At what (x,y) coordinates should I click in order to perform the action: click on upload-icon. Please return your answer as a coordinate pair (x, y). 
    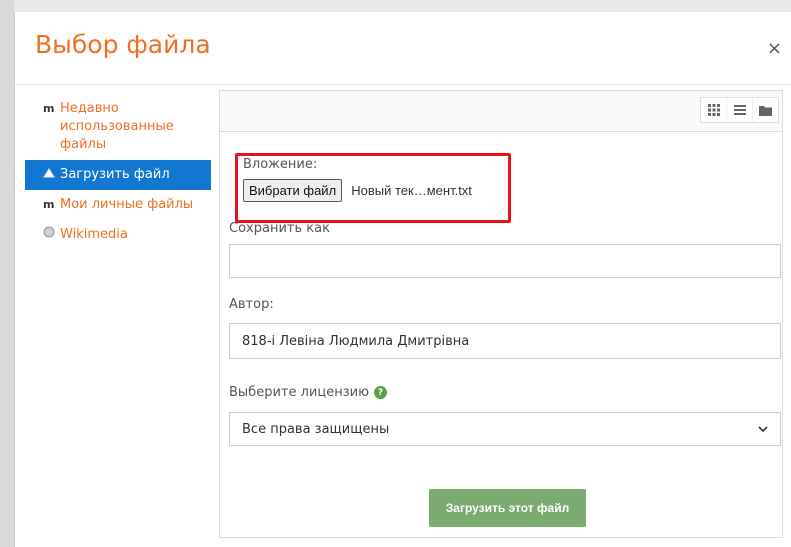
    Looking at the image, I should click on (50, 175).